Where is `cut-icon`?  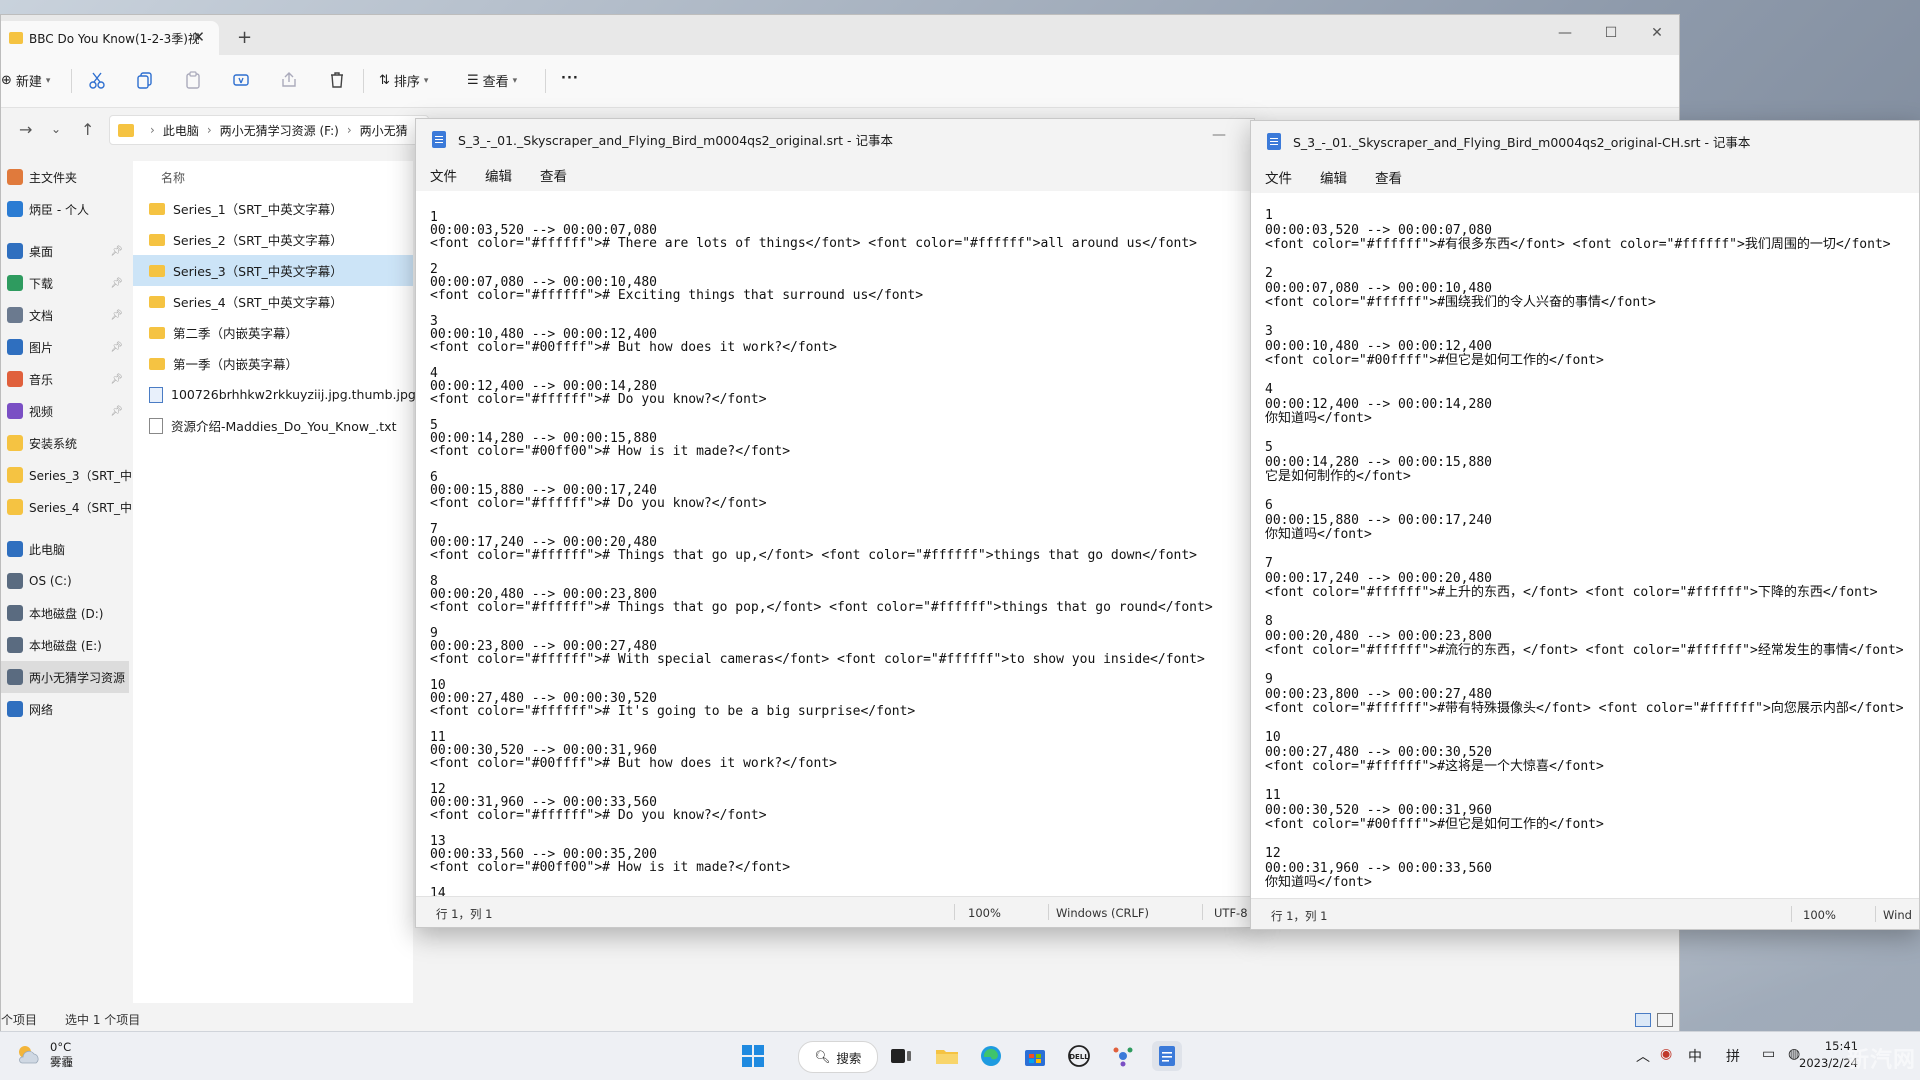
cut-icon is located at coordinates (97, 80).